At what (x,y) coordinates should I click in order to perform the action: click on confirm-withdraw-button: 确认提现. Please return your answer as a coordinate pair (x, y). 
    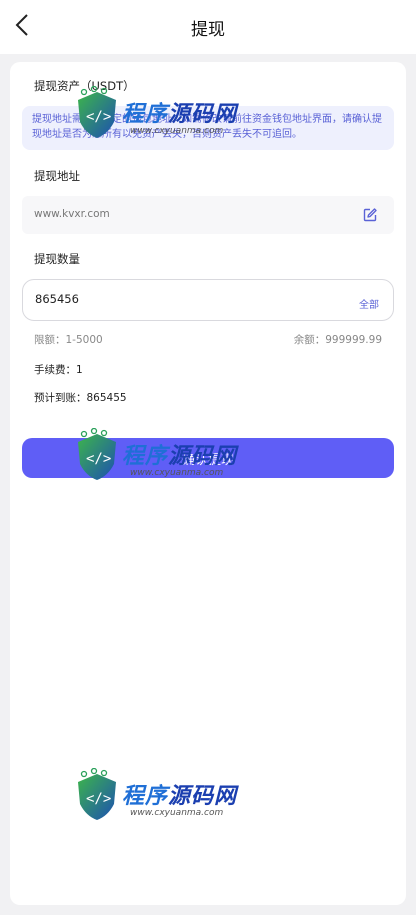
    Looking at the image, I should click on (208, 458).